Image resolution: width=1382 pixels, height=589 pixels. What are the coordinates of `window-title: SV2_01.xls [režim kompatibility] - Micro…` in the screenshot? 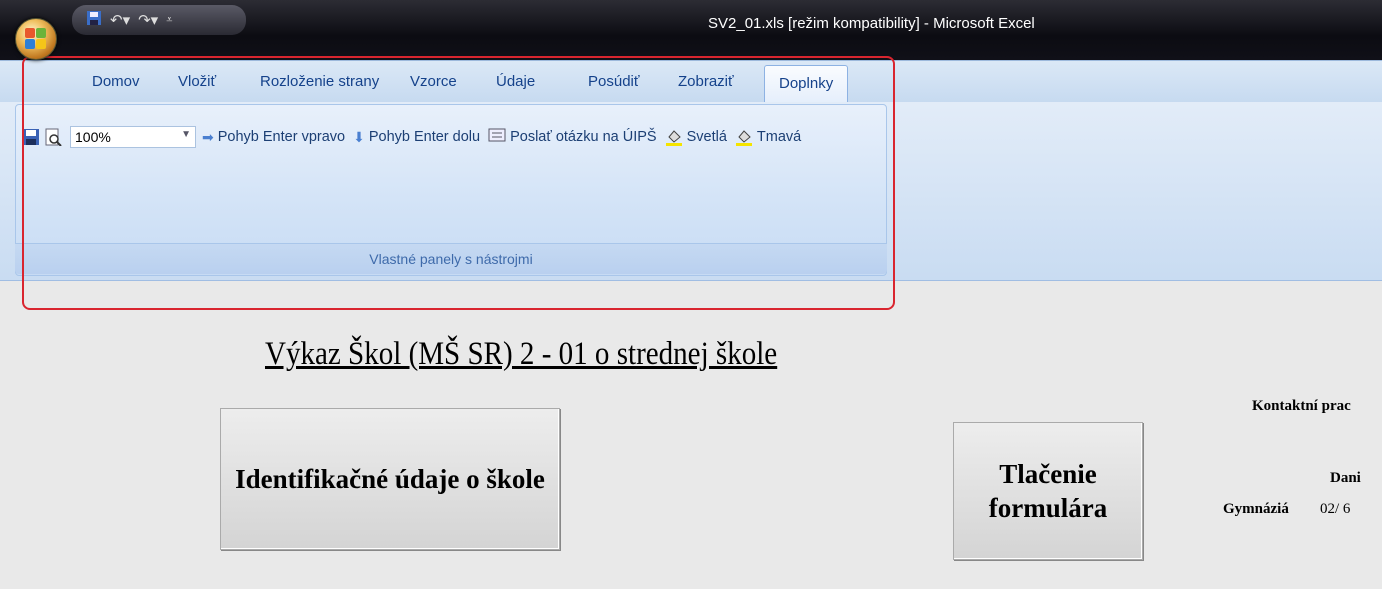 It's located at (871, 23).